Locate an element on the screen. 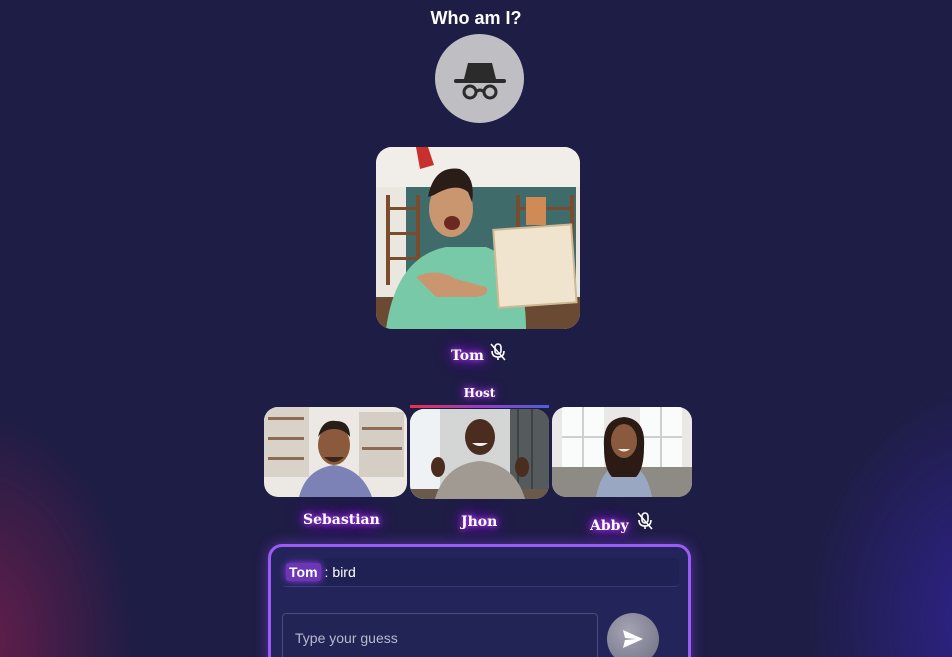 The image size is (952, 657). participant-tile-jhon is located at coordinates (479, 454).